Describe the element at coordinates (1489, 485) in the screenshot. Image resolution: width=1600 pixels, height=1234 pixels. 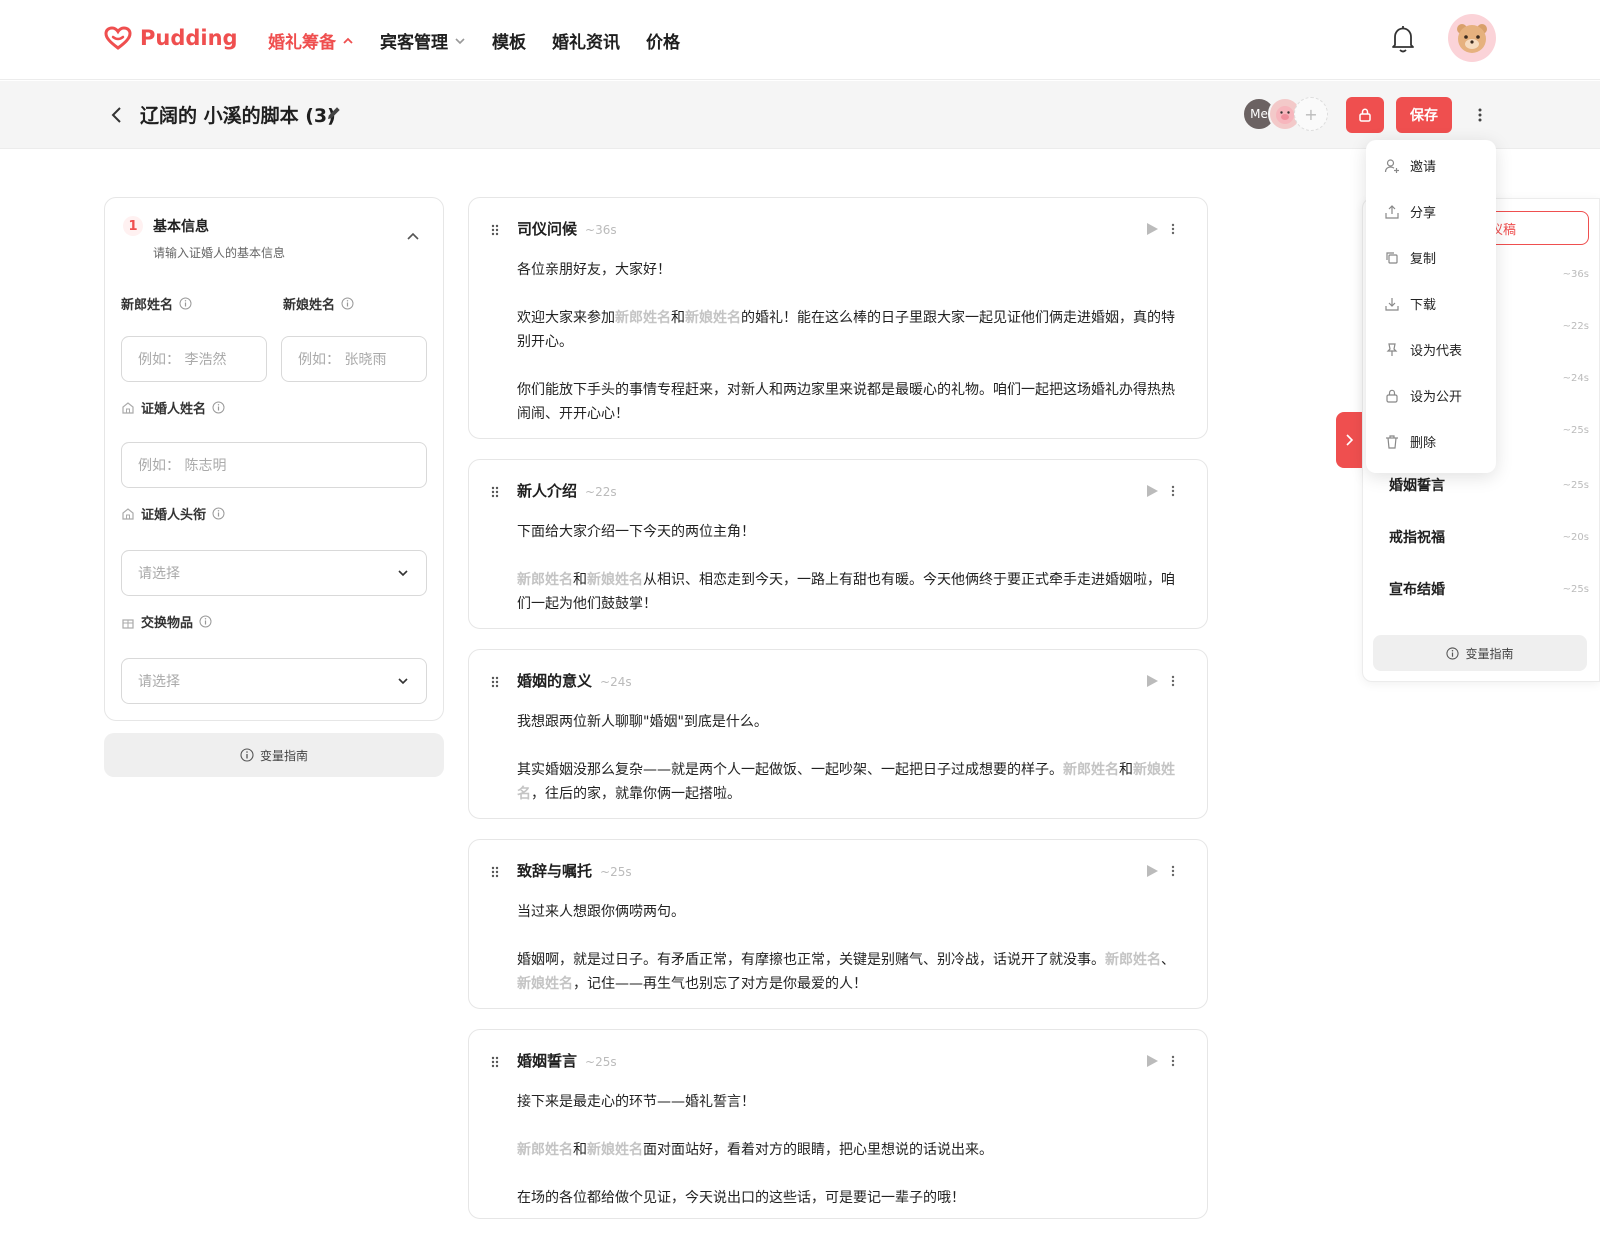
I see `outline-item: 婚姻誓言 ~25s` at that location.